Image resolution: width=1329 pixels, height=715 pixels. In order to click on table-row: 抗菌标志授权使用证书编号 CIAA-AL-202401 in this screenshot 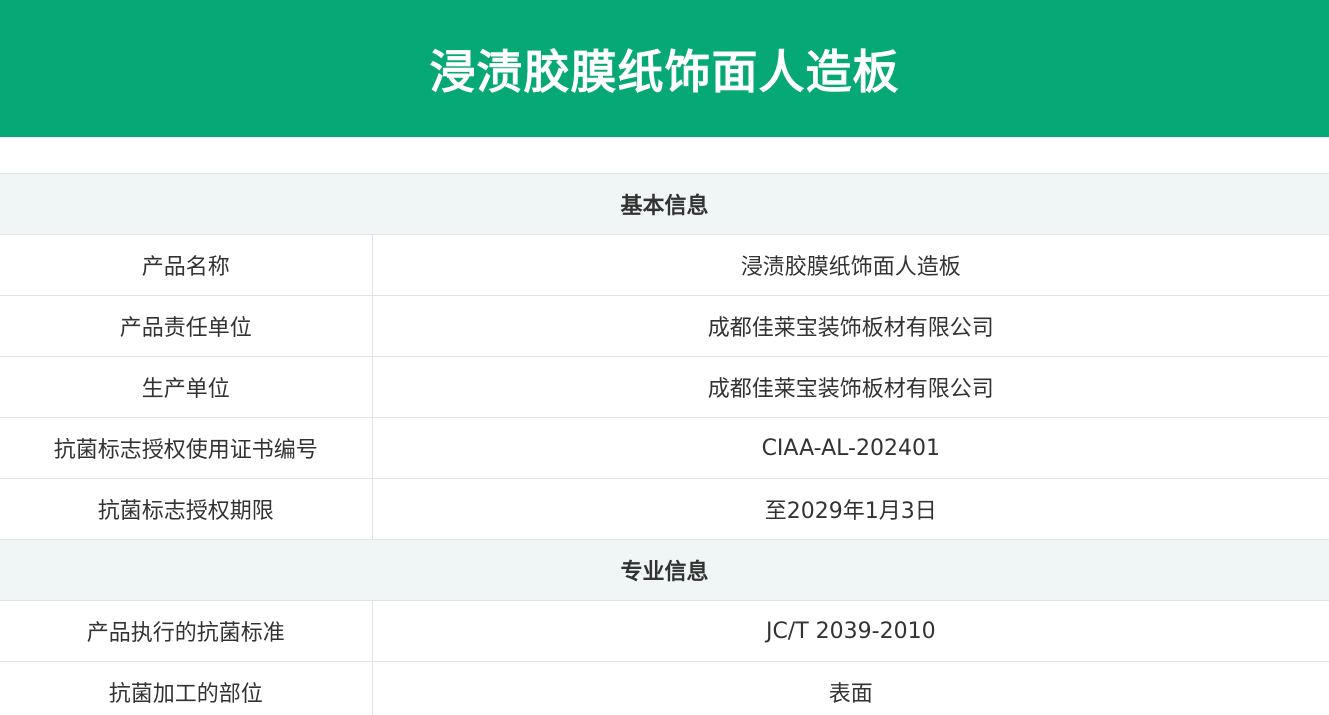, I will do `click(664, 448)`.